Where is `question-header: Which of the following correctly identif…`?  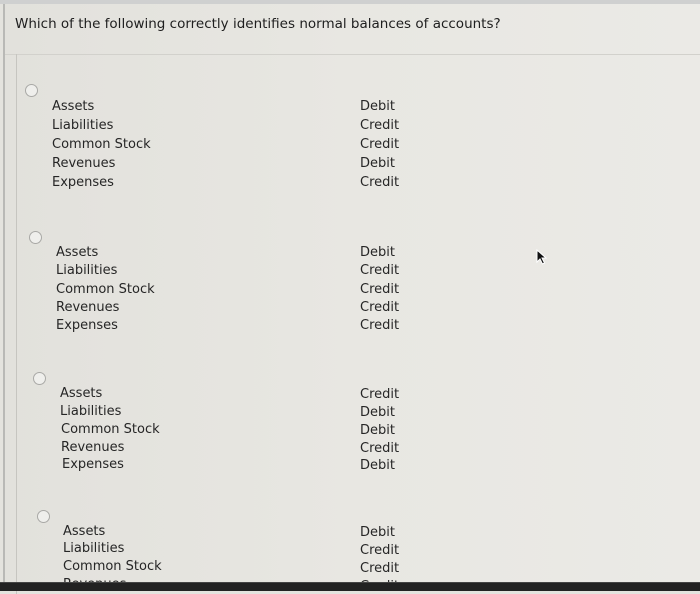 question-header: Which of the following correctly identif… is located at coordinates (352, 29).